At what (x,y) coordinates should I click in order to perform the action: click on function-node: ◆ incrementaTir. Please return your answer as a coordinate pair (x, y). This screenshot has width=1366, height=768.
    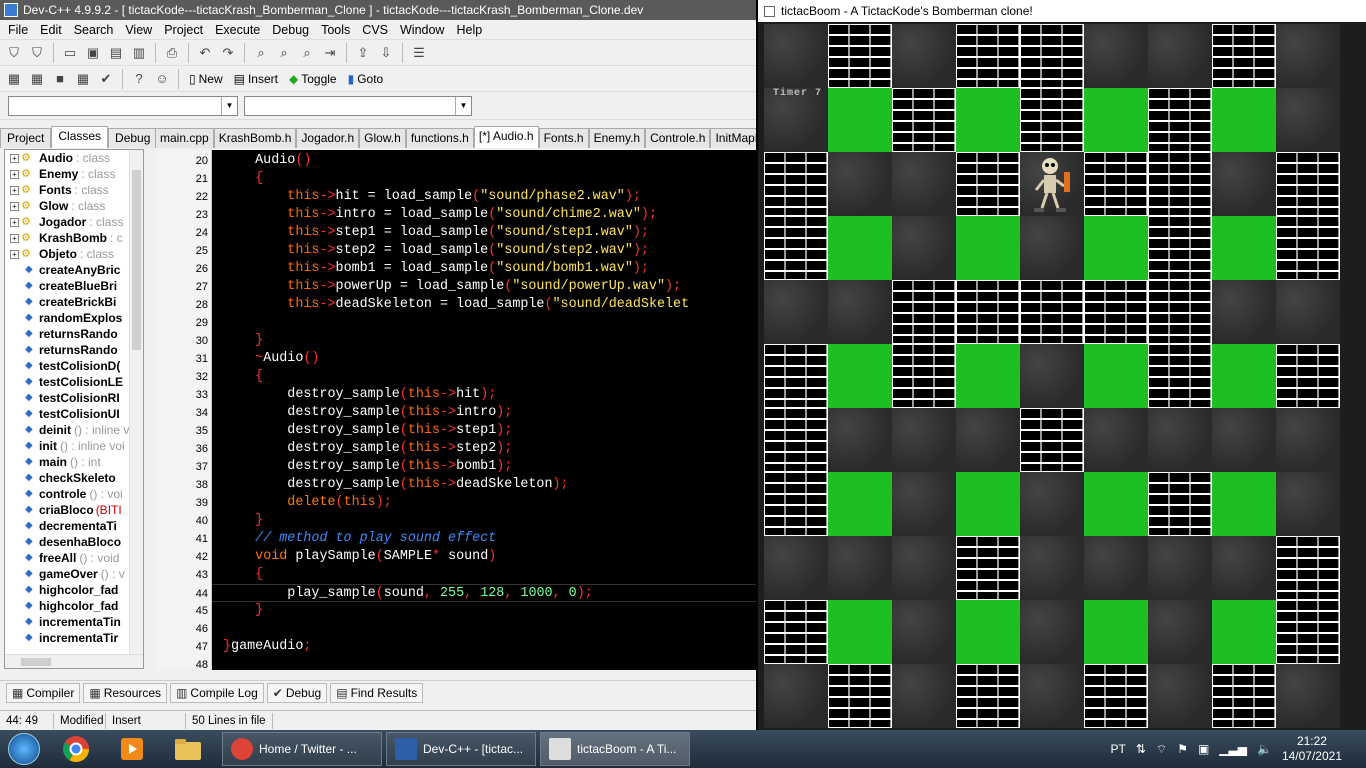
    Looking at the image, I should click on (74, 638).